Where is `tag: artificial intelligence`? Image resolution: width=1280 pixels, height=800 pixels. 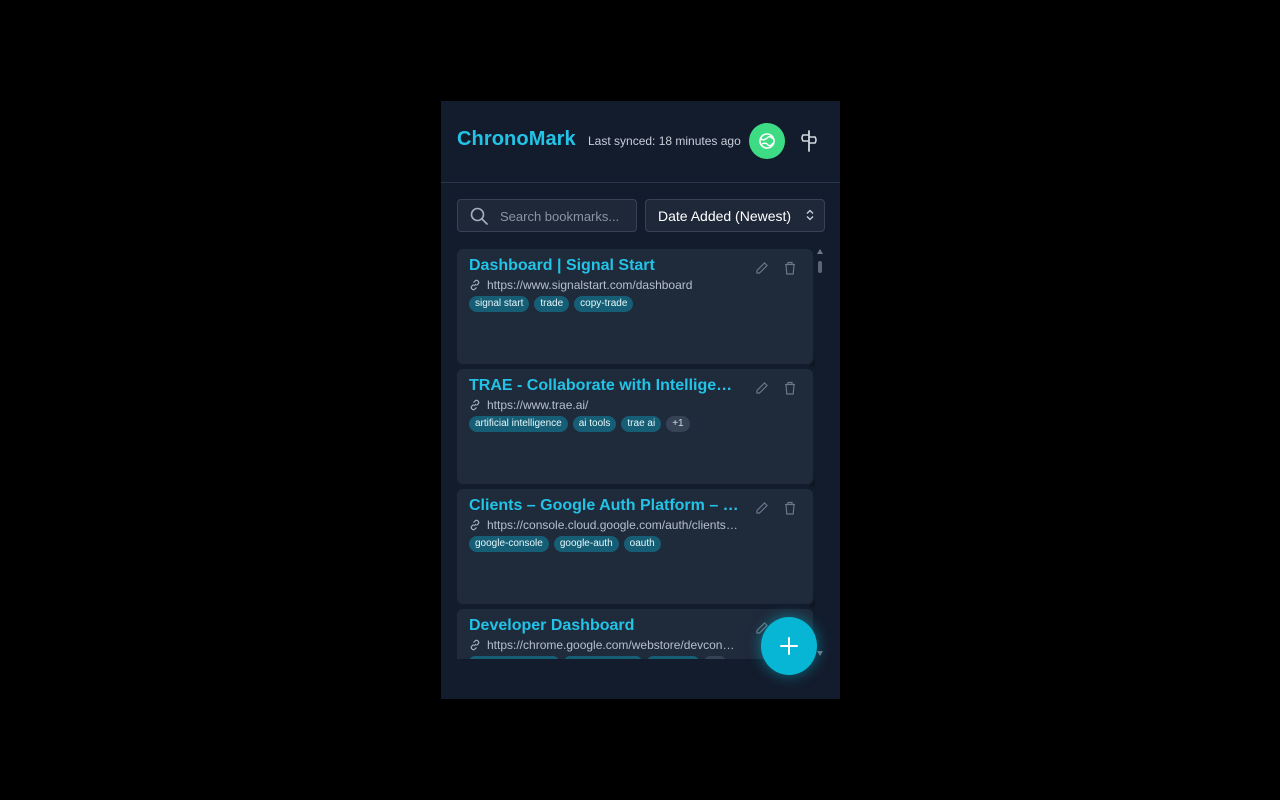
tag: artificial intelligence is located at coordinates (518, 424).